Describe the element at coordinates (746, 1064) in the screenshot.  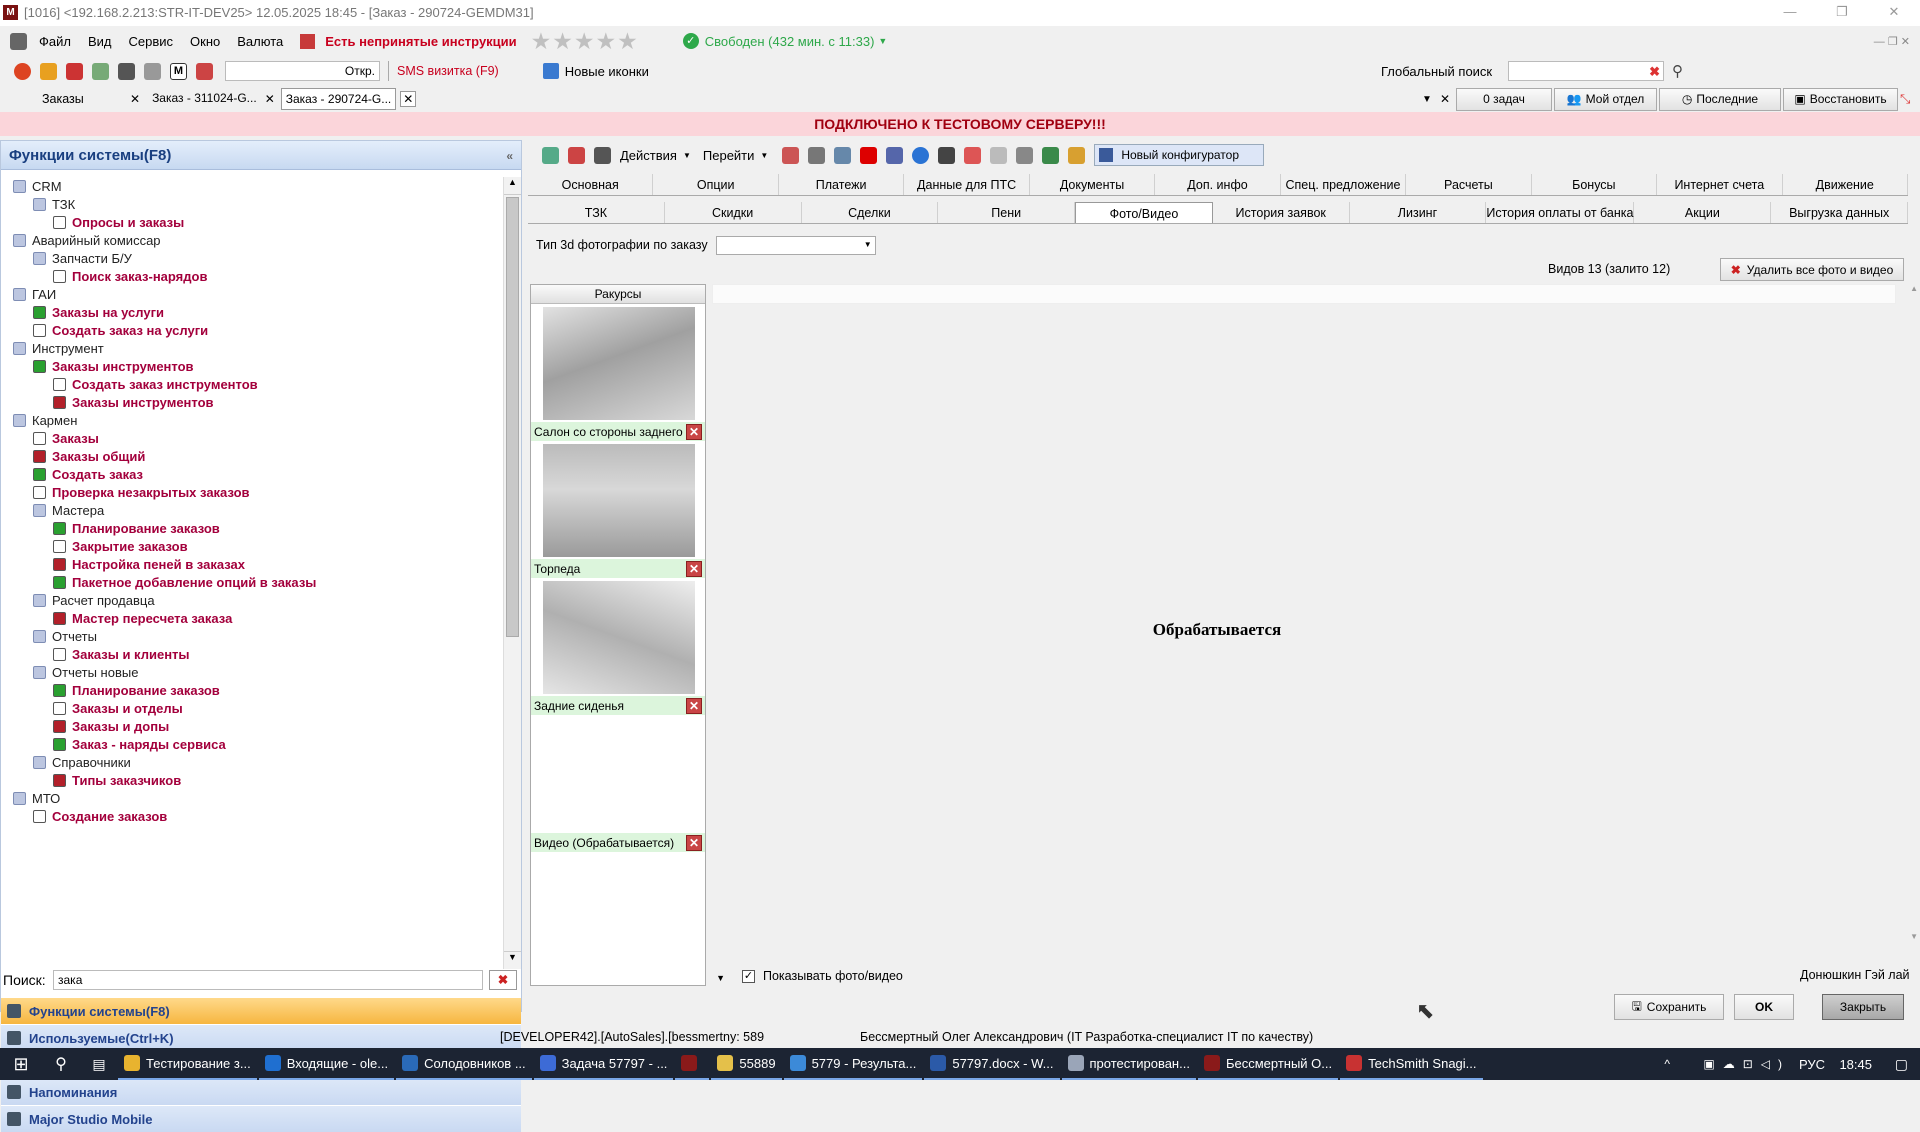
I see `taskbar-app: 55889` at that location.